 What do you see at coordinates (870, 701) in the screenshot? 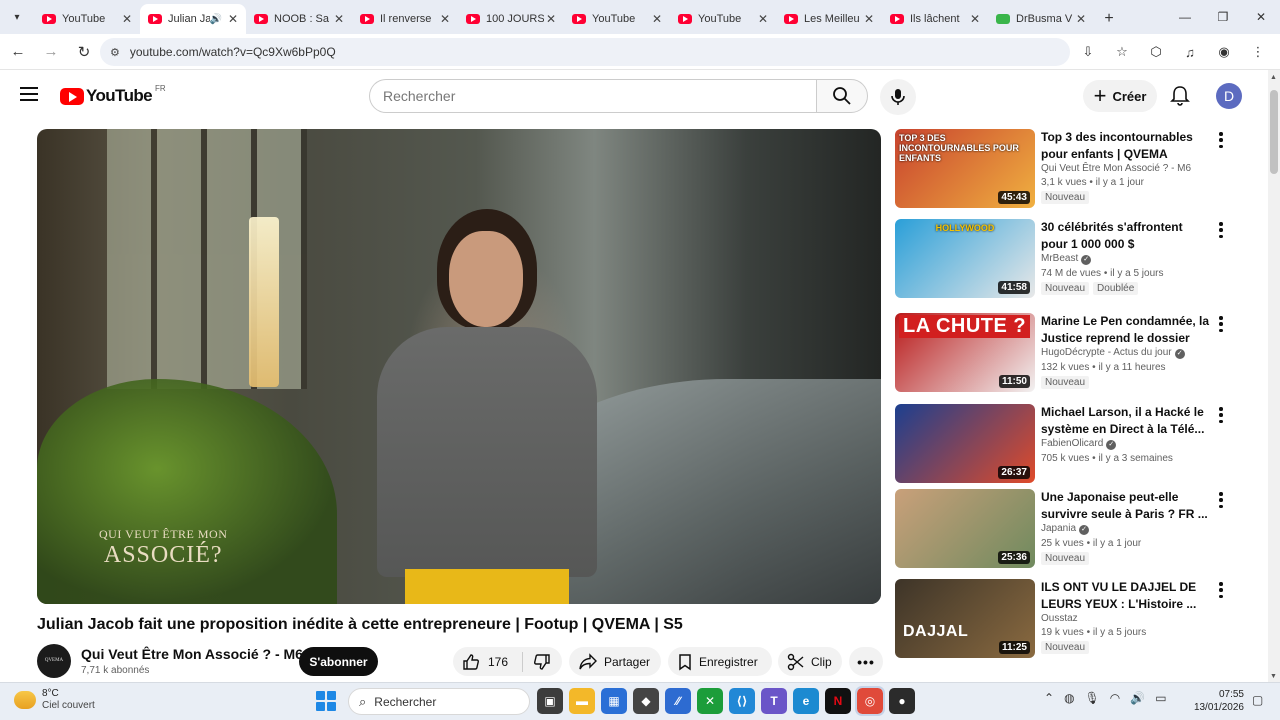
I see `chrome-icon: ◎` at bounding box center [870, 701].